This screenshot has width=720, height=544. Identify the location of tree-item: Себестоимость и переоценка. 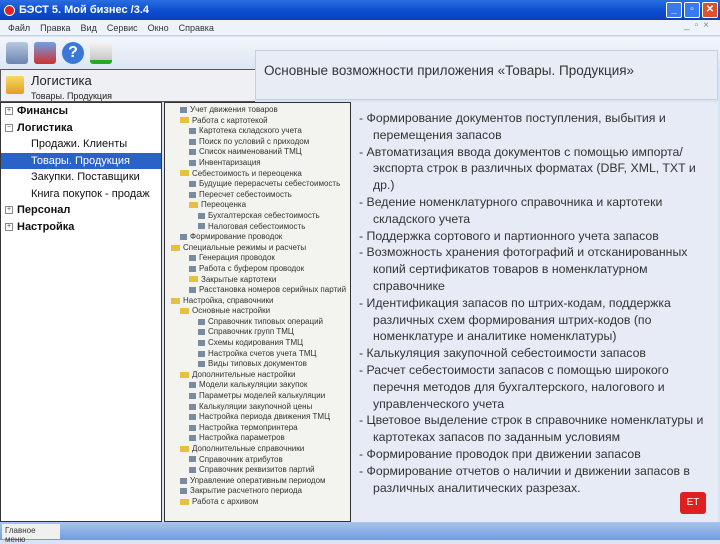
(257, 174).